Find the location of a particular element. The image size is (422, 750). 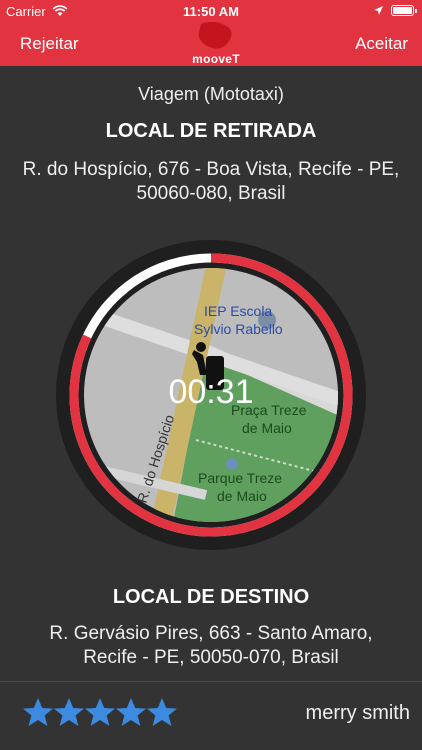

status-bar: Carrier 11:50 AM is located at coordinates (211, 11).